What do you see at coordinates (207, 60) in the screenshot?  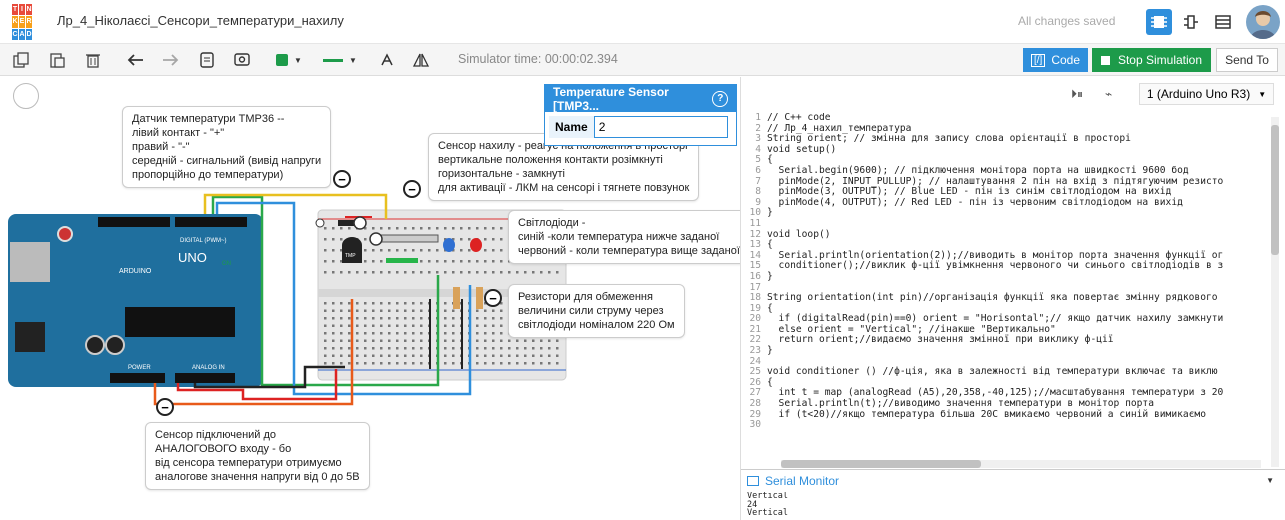 I see `notes-icon` at bounding box center [207, 60].